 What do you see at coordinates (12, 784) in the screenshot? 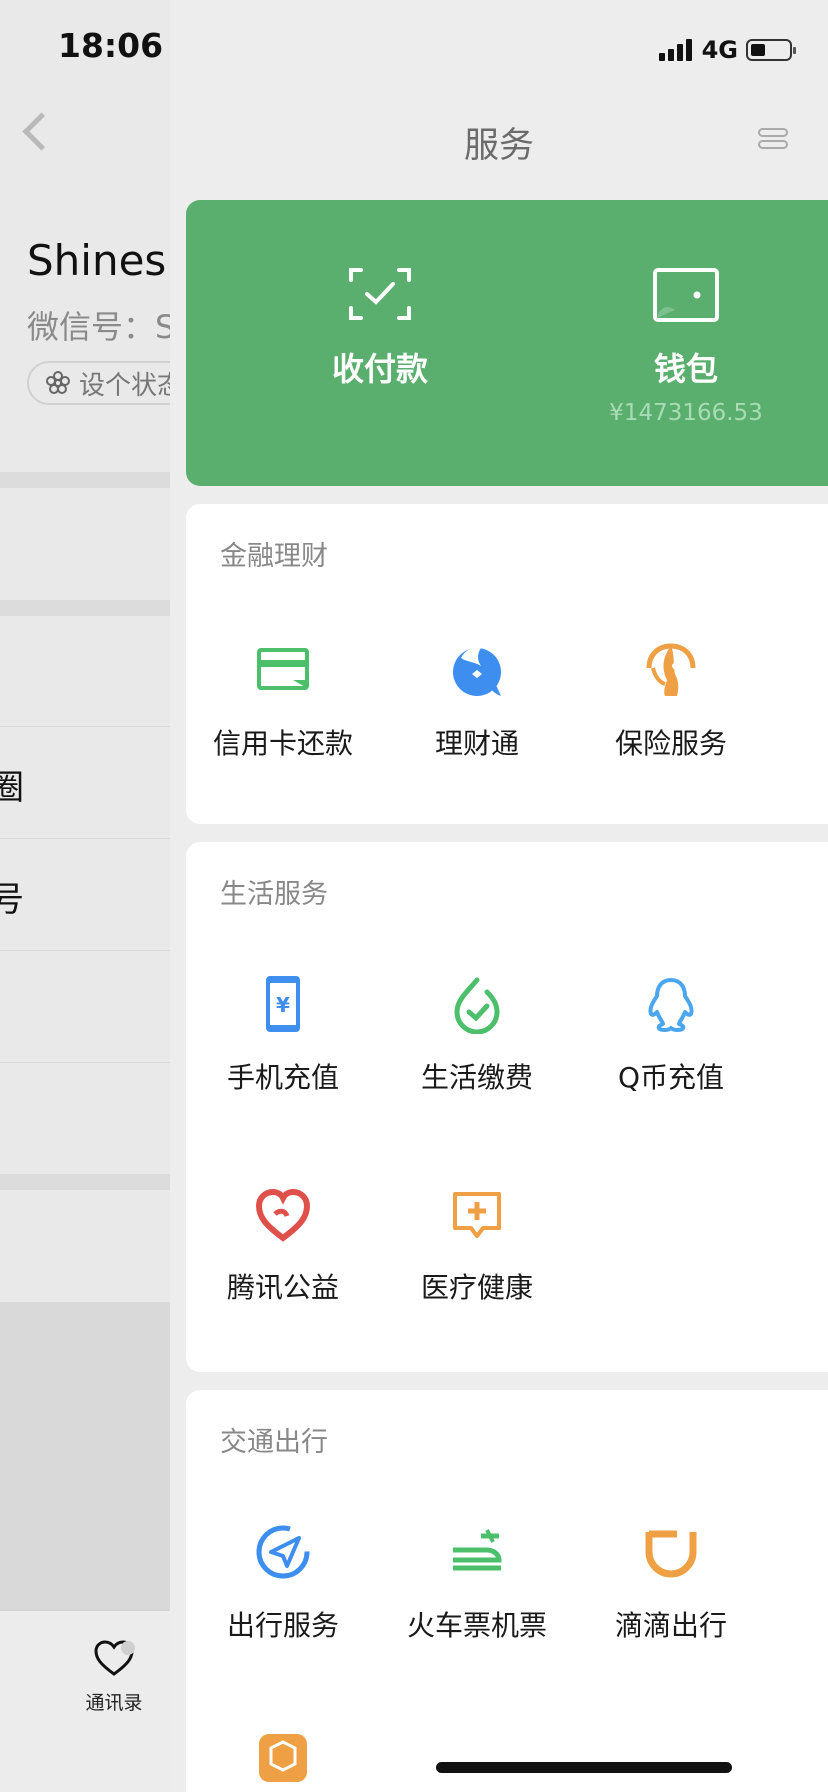
I see `moments-row-label: 圈` at bounding box center [12, 784].